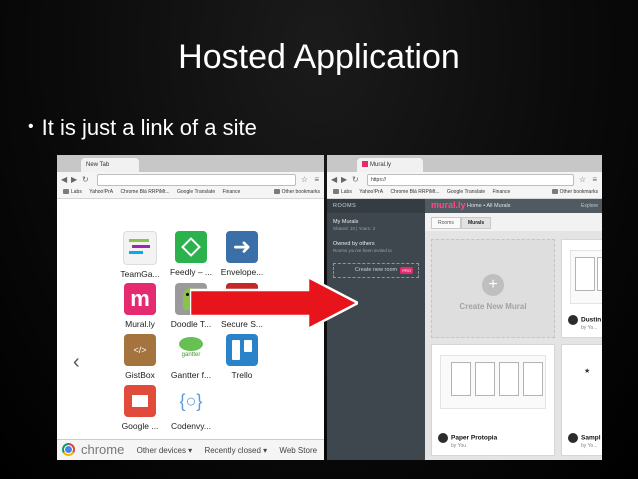 This screenshot has width=638, height=479. Describe the element at coordinates (190, 164) in the screenshot. I see `tab-strip: New Tab` at that location.